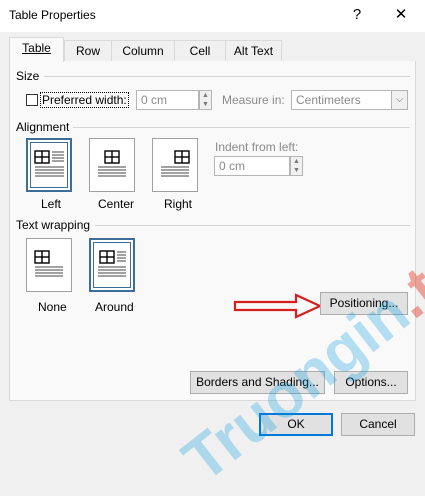 This screenshot has height=496, width=425. What do you see at coordinates (178, 204) in the screenshot?
I see `align-right-label: Right` at bounding box center [178, 204].